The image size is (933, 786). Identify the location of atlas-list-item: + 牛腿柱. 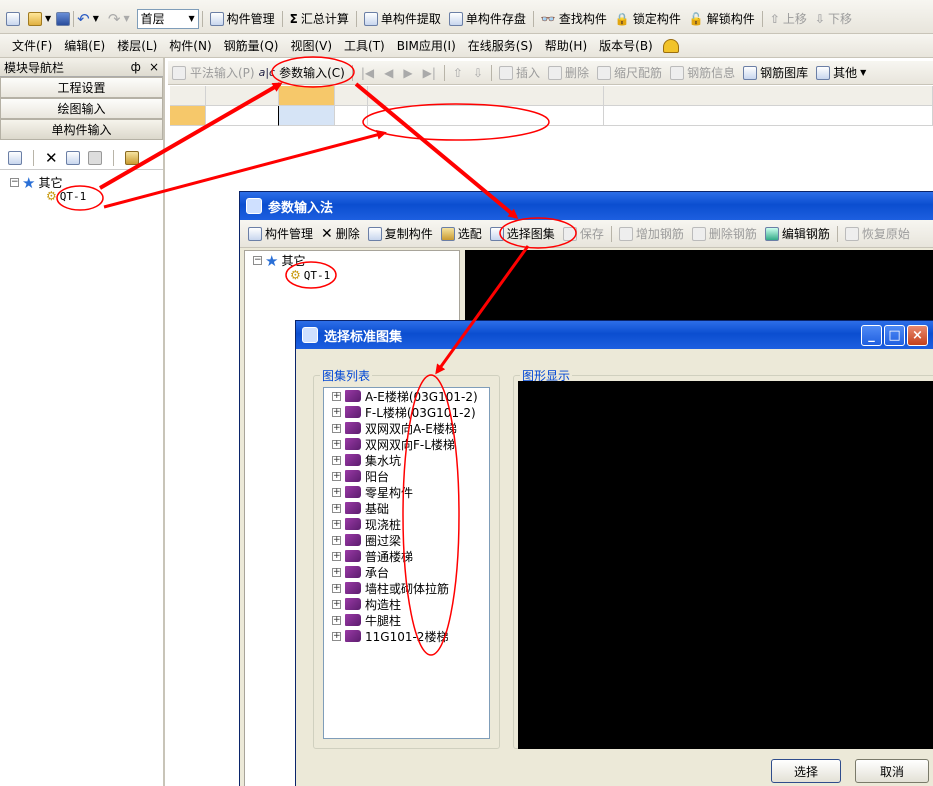
(406, 620).